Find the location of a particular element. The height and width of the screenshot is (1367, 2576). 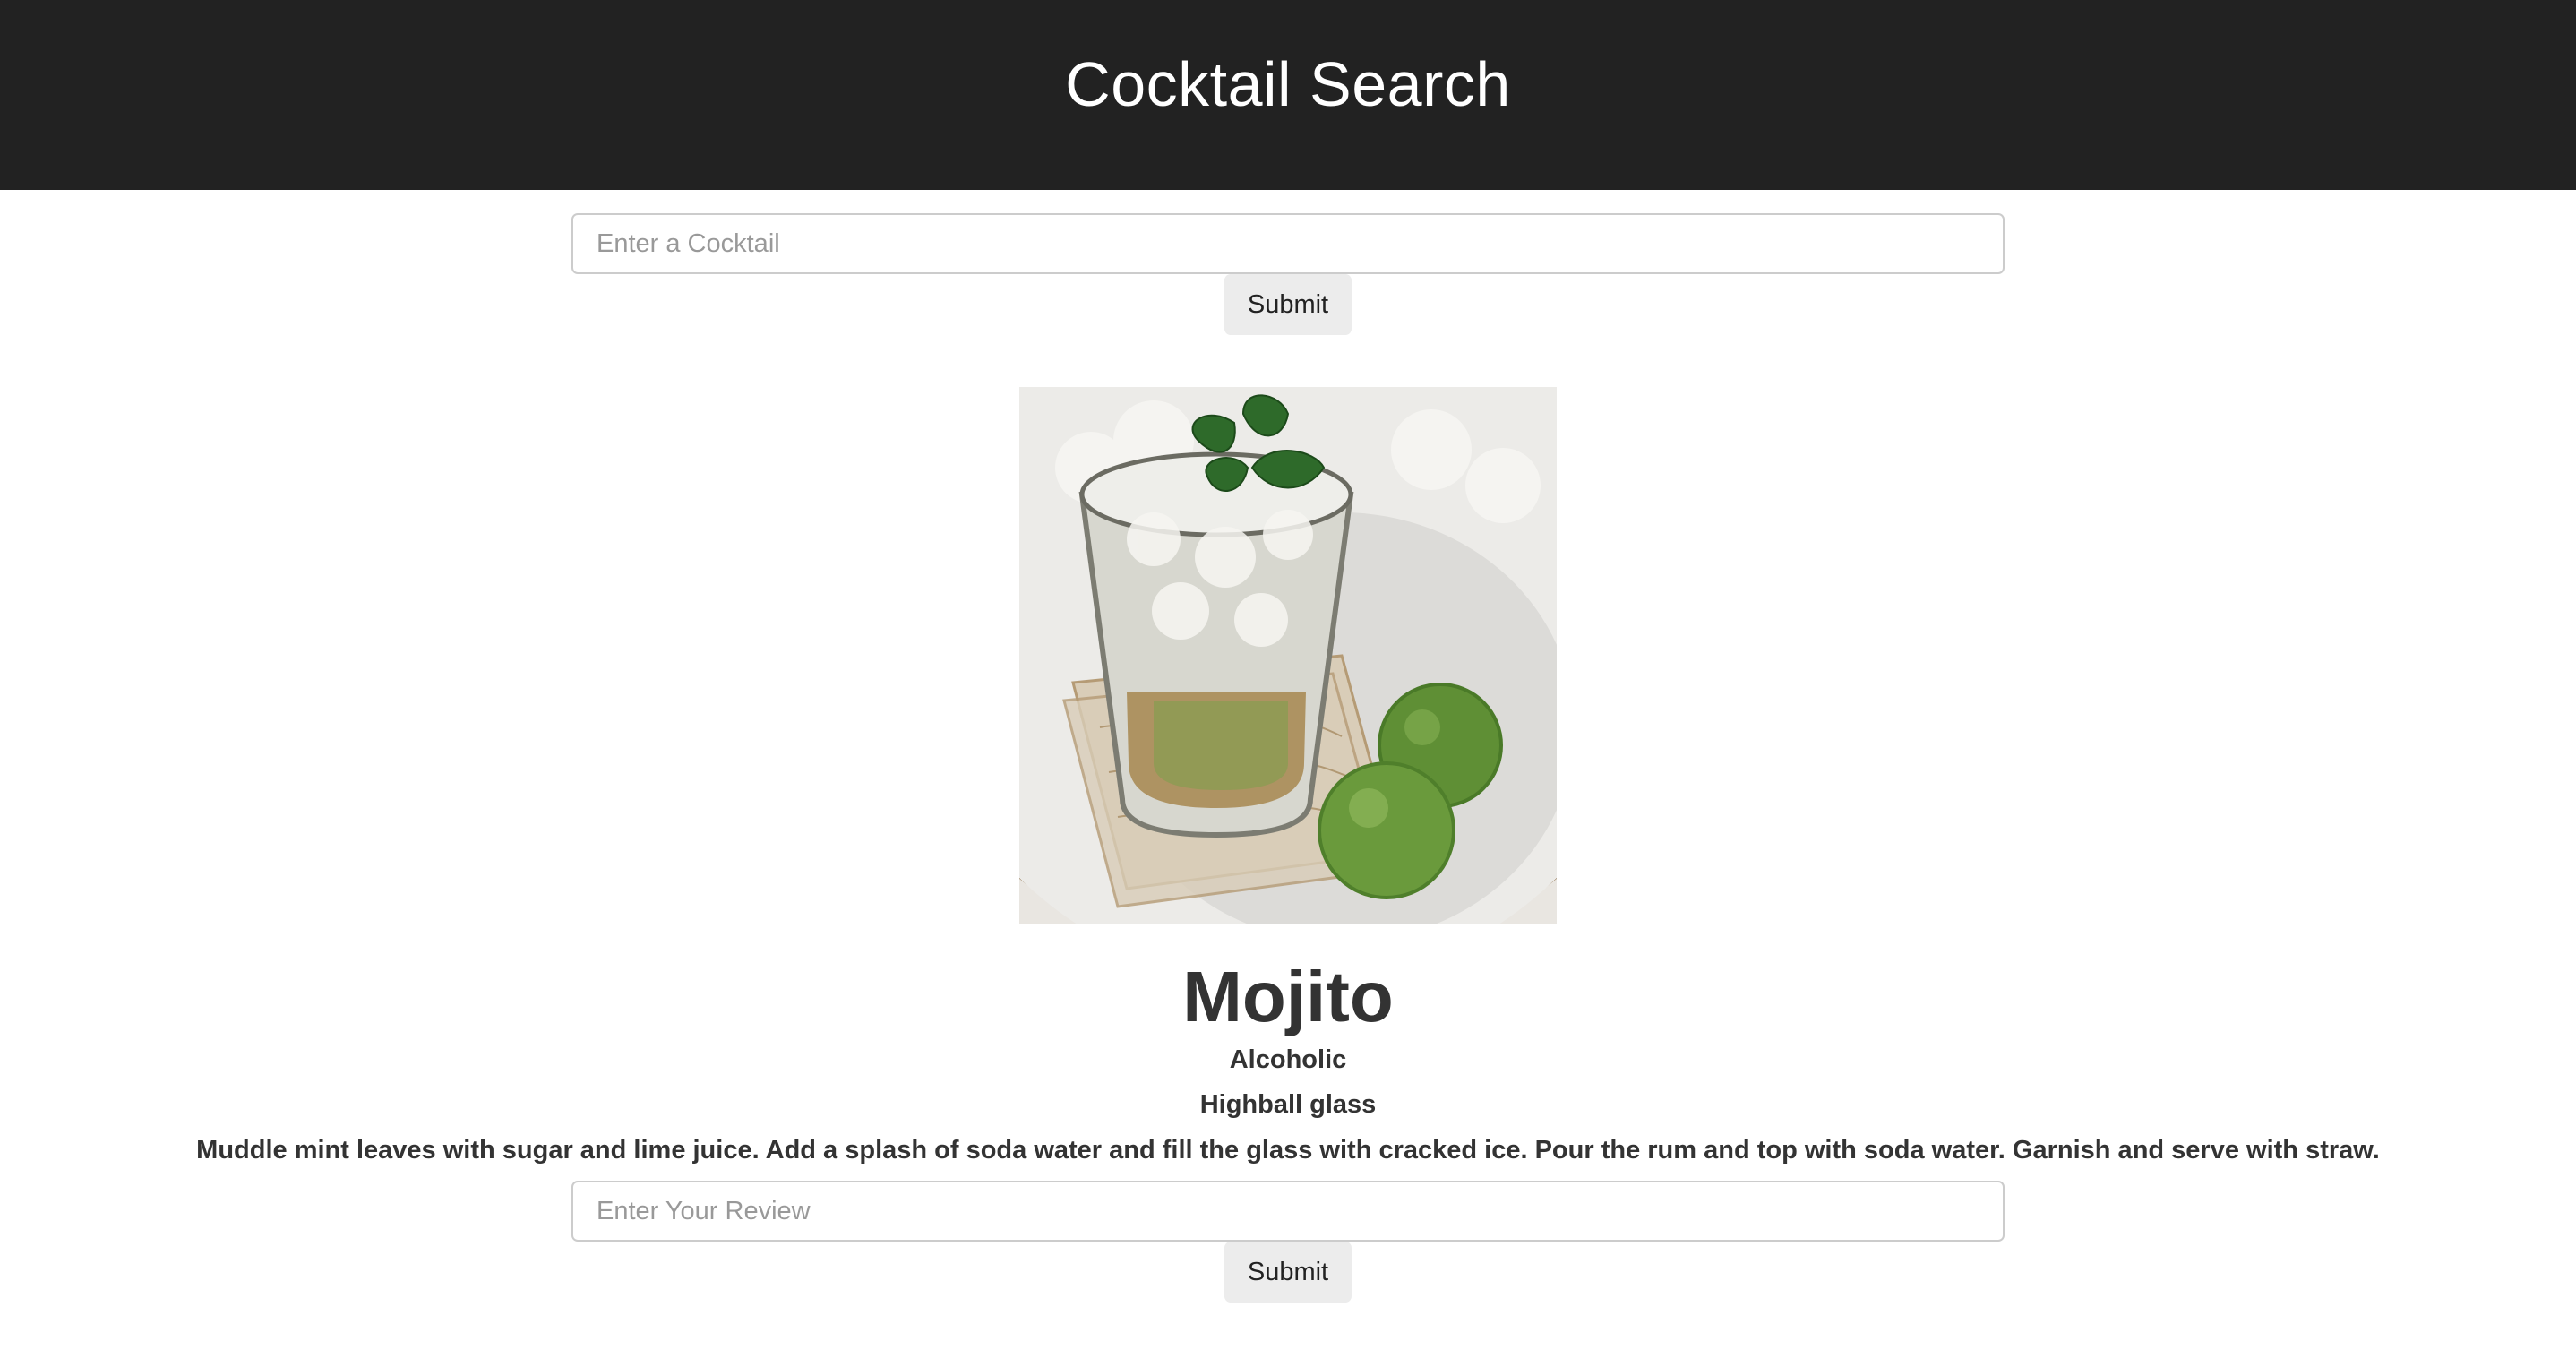

search-submit-button: Submit is located at coordinates (1288, 304).